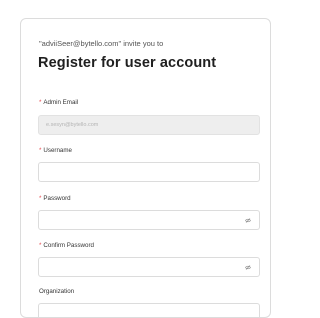 Image resolution: width=320 pixels, height=318 pixels. Describe the element at coordinates (149, 220) in the screenshot. I see `password-input` at that location.